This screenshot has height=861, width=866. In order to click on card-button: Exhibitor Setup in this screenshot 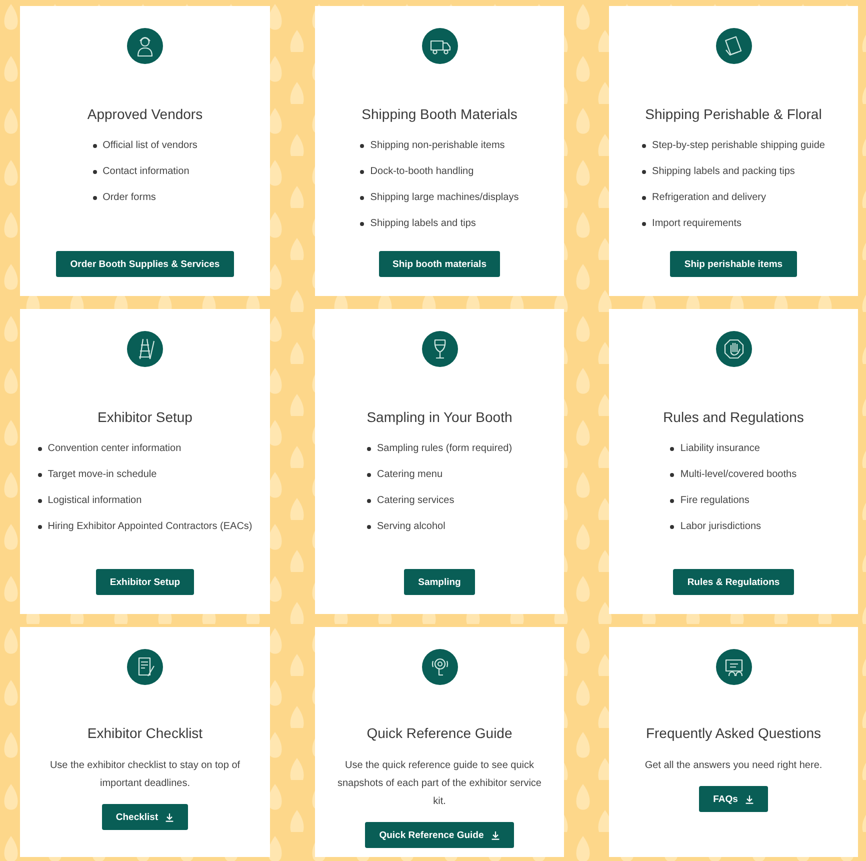, I will do `click(145, 582)`.